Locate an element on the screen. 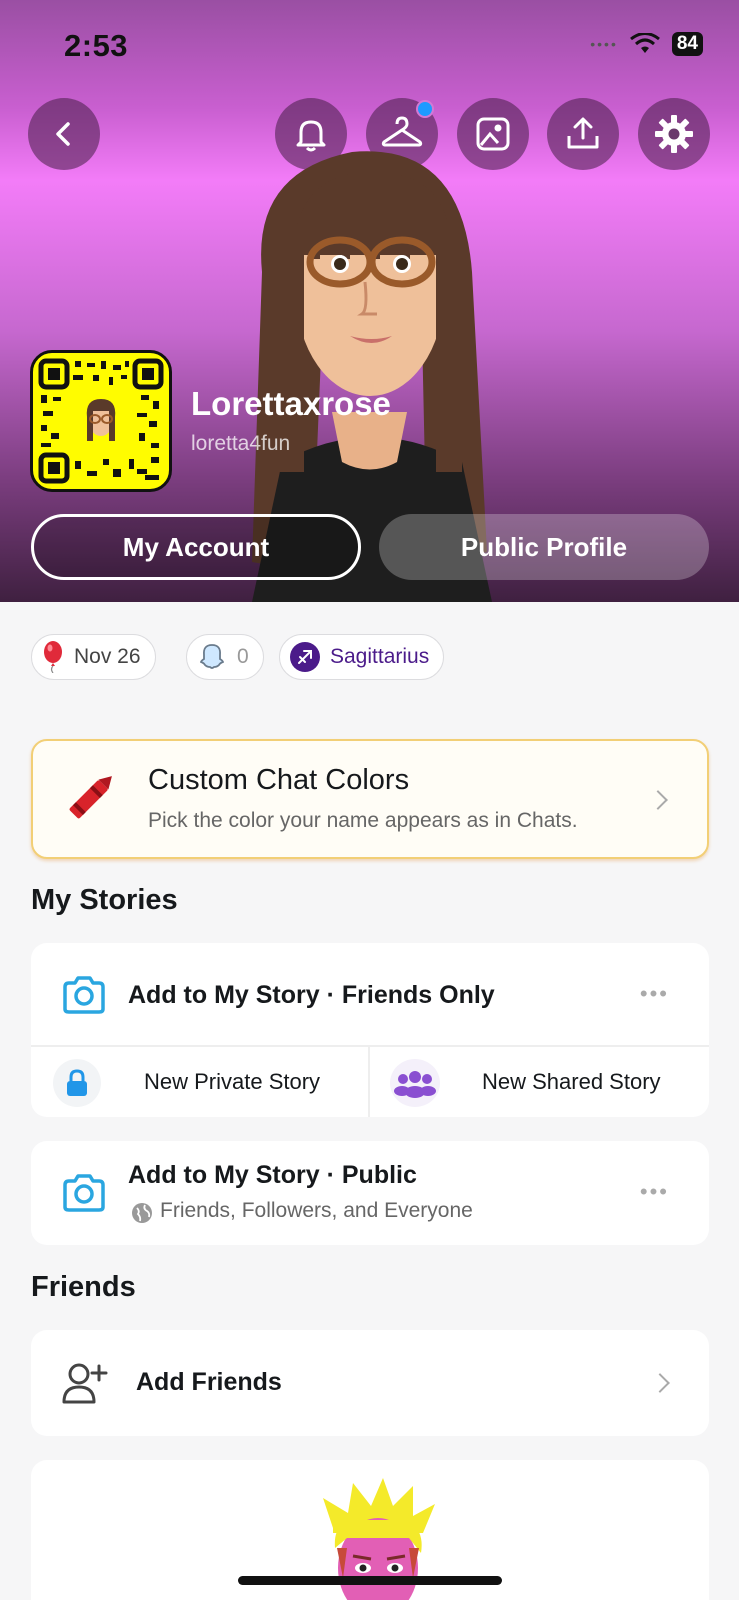 This screenshot has width=739, height=1600. add-story-friends-row: Add to My Story · Friends Only ••• is located at coordinates (370, 995).